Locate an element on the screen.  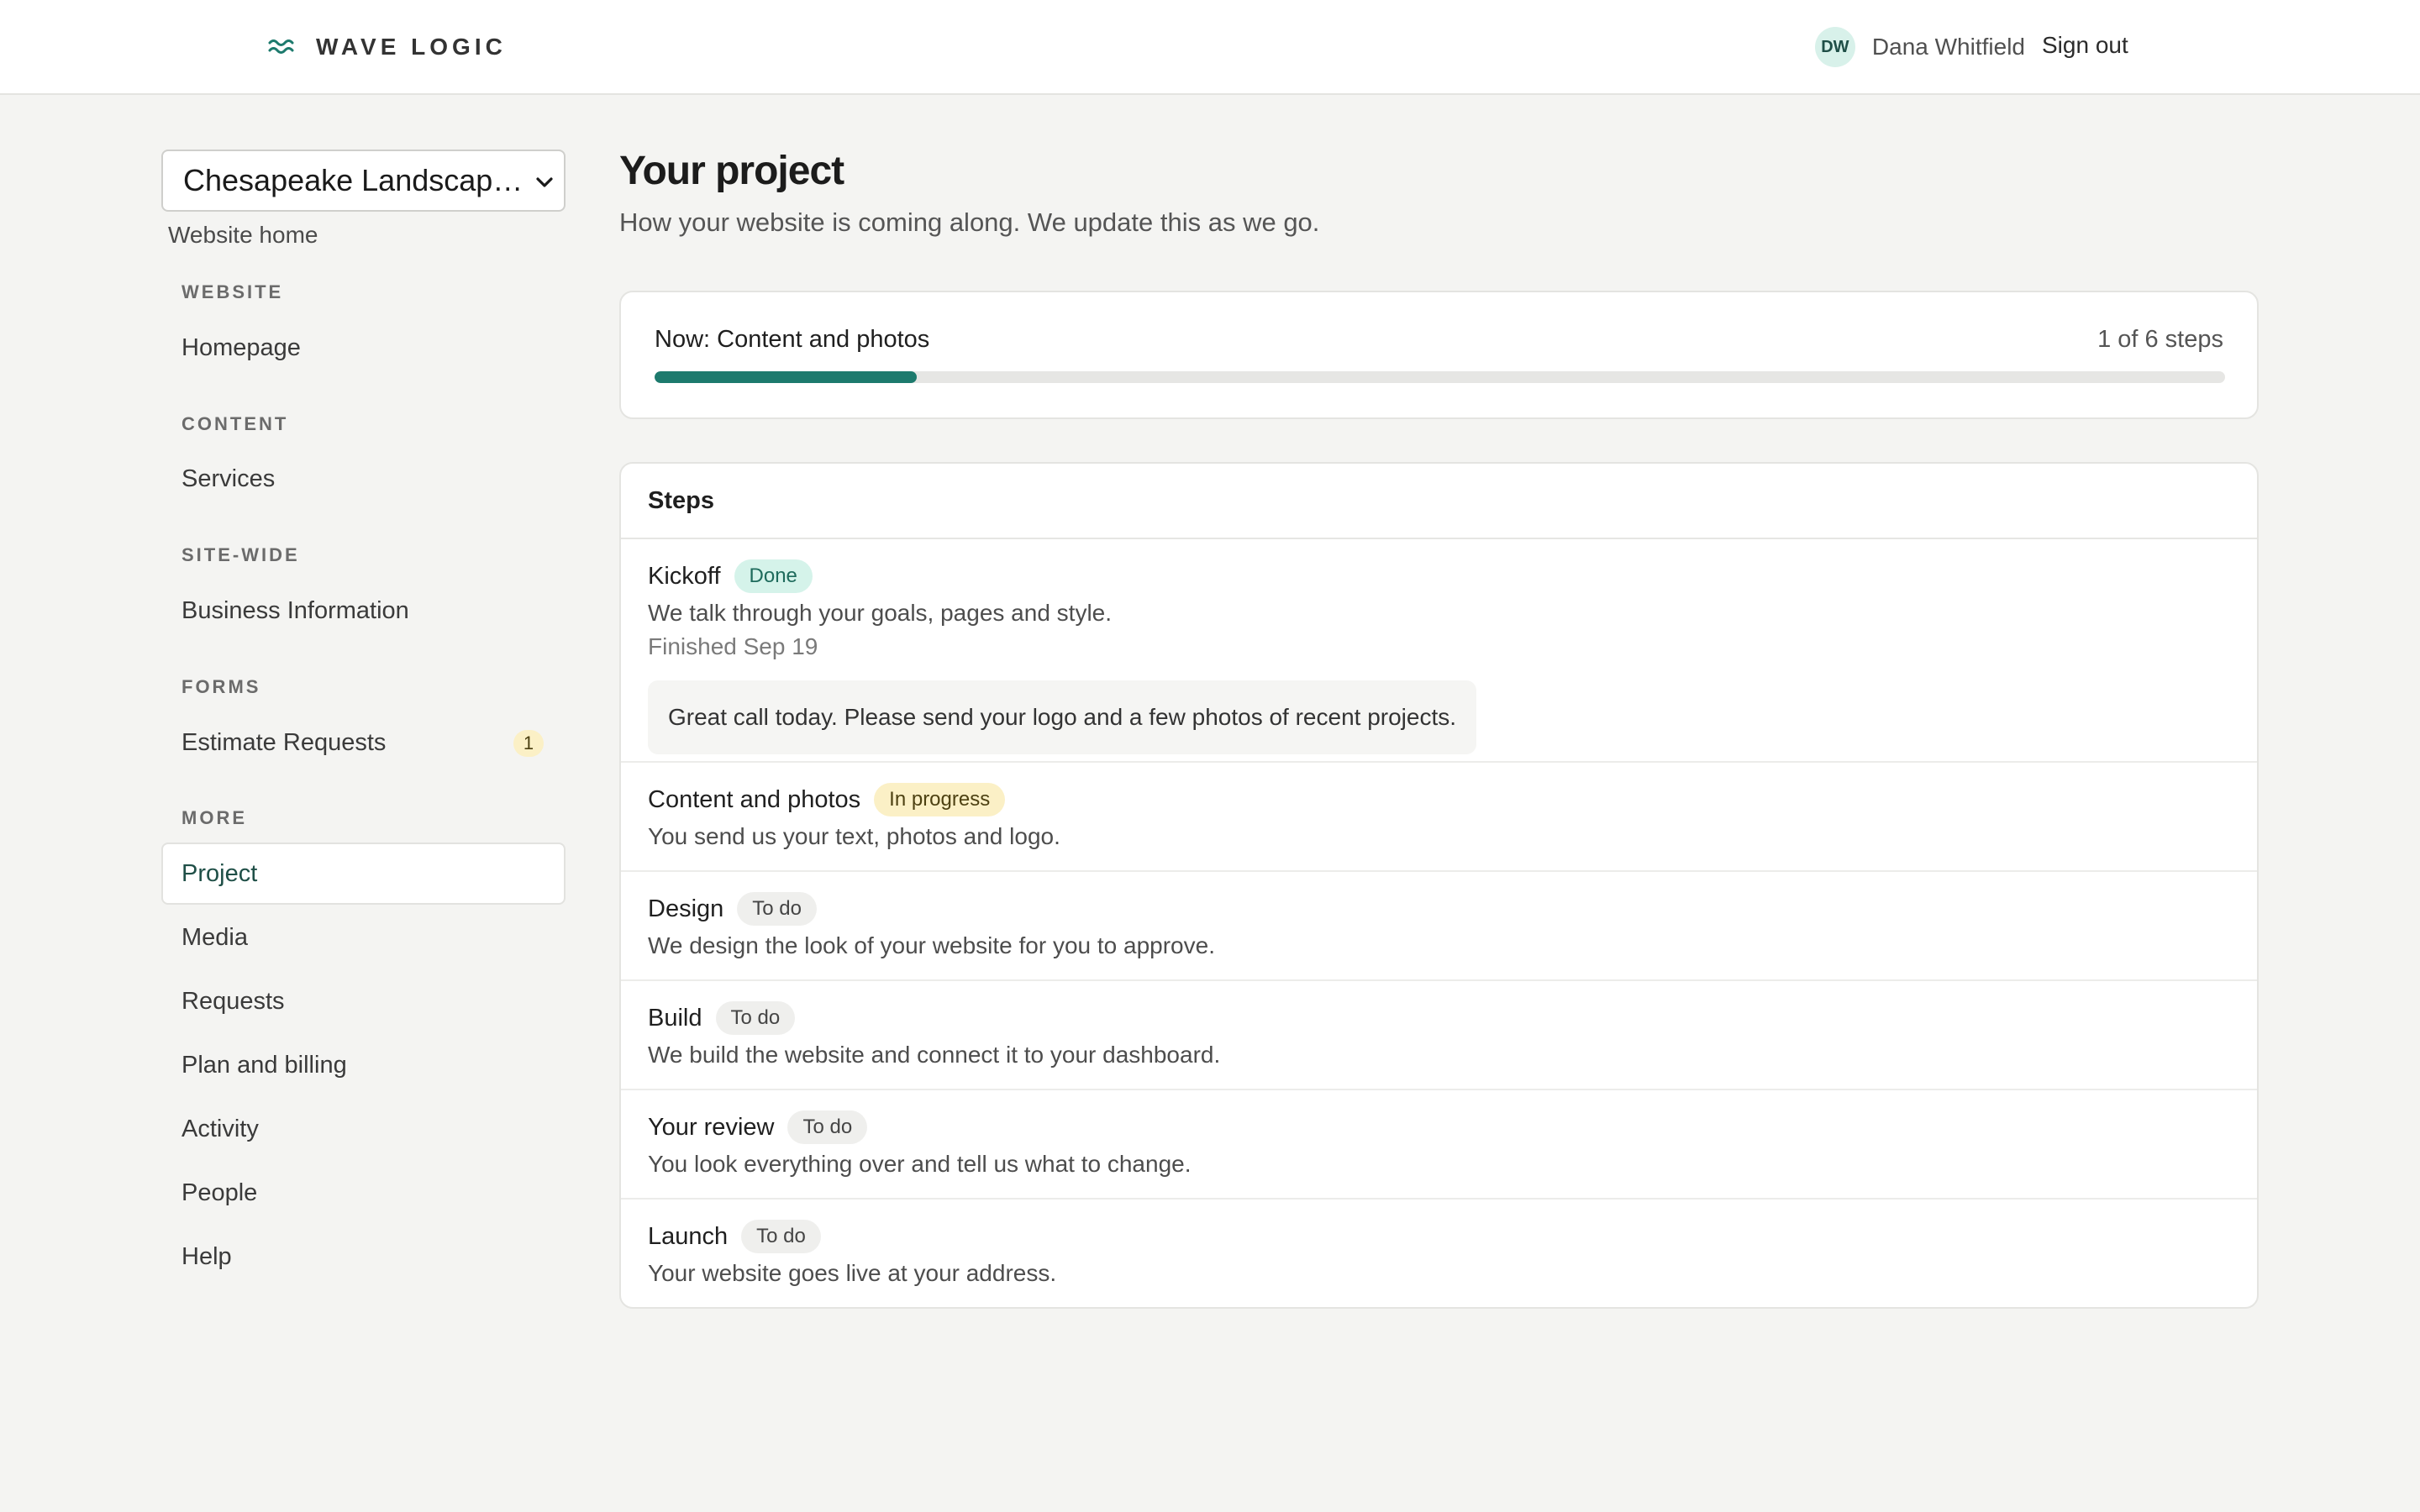
steps-header: Steps is located at coordinates (1439, 501).